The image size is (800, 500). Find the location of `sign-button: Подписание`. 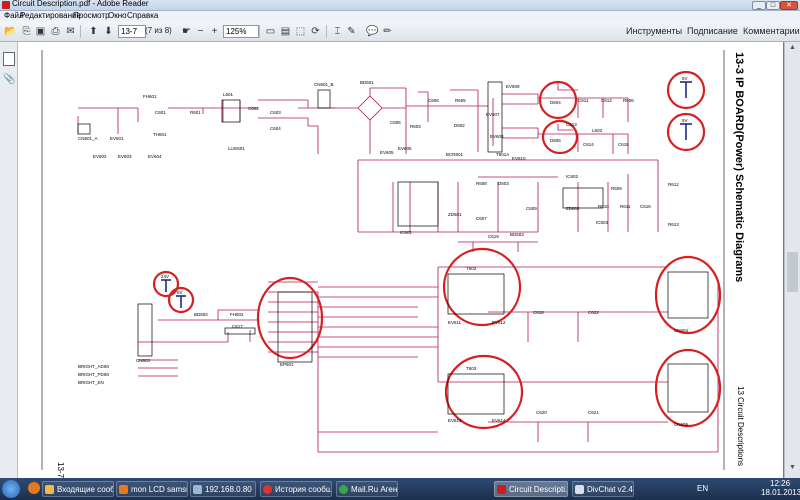

sign-button: Подписание is located at coordinates (712, 31).